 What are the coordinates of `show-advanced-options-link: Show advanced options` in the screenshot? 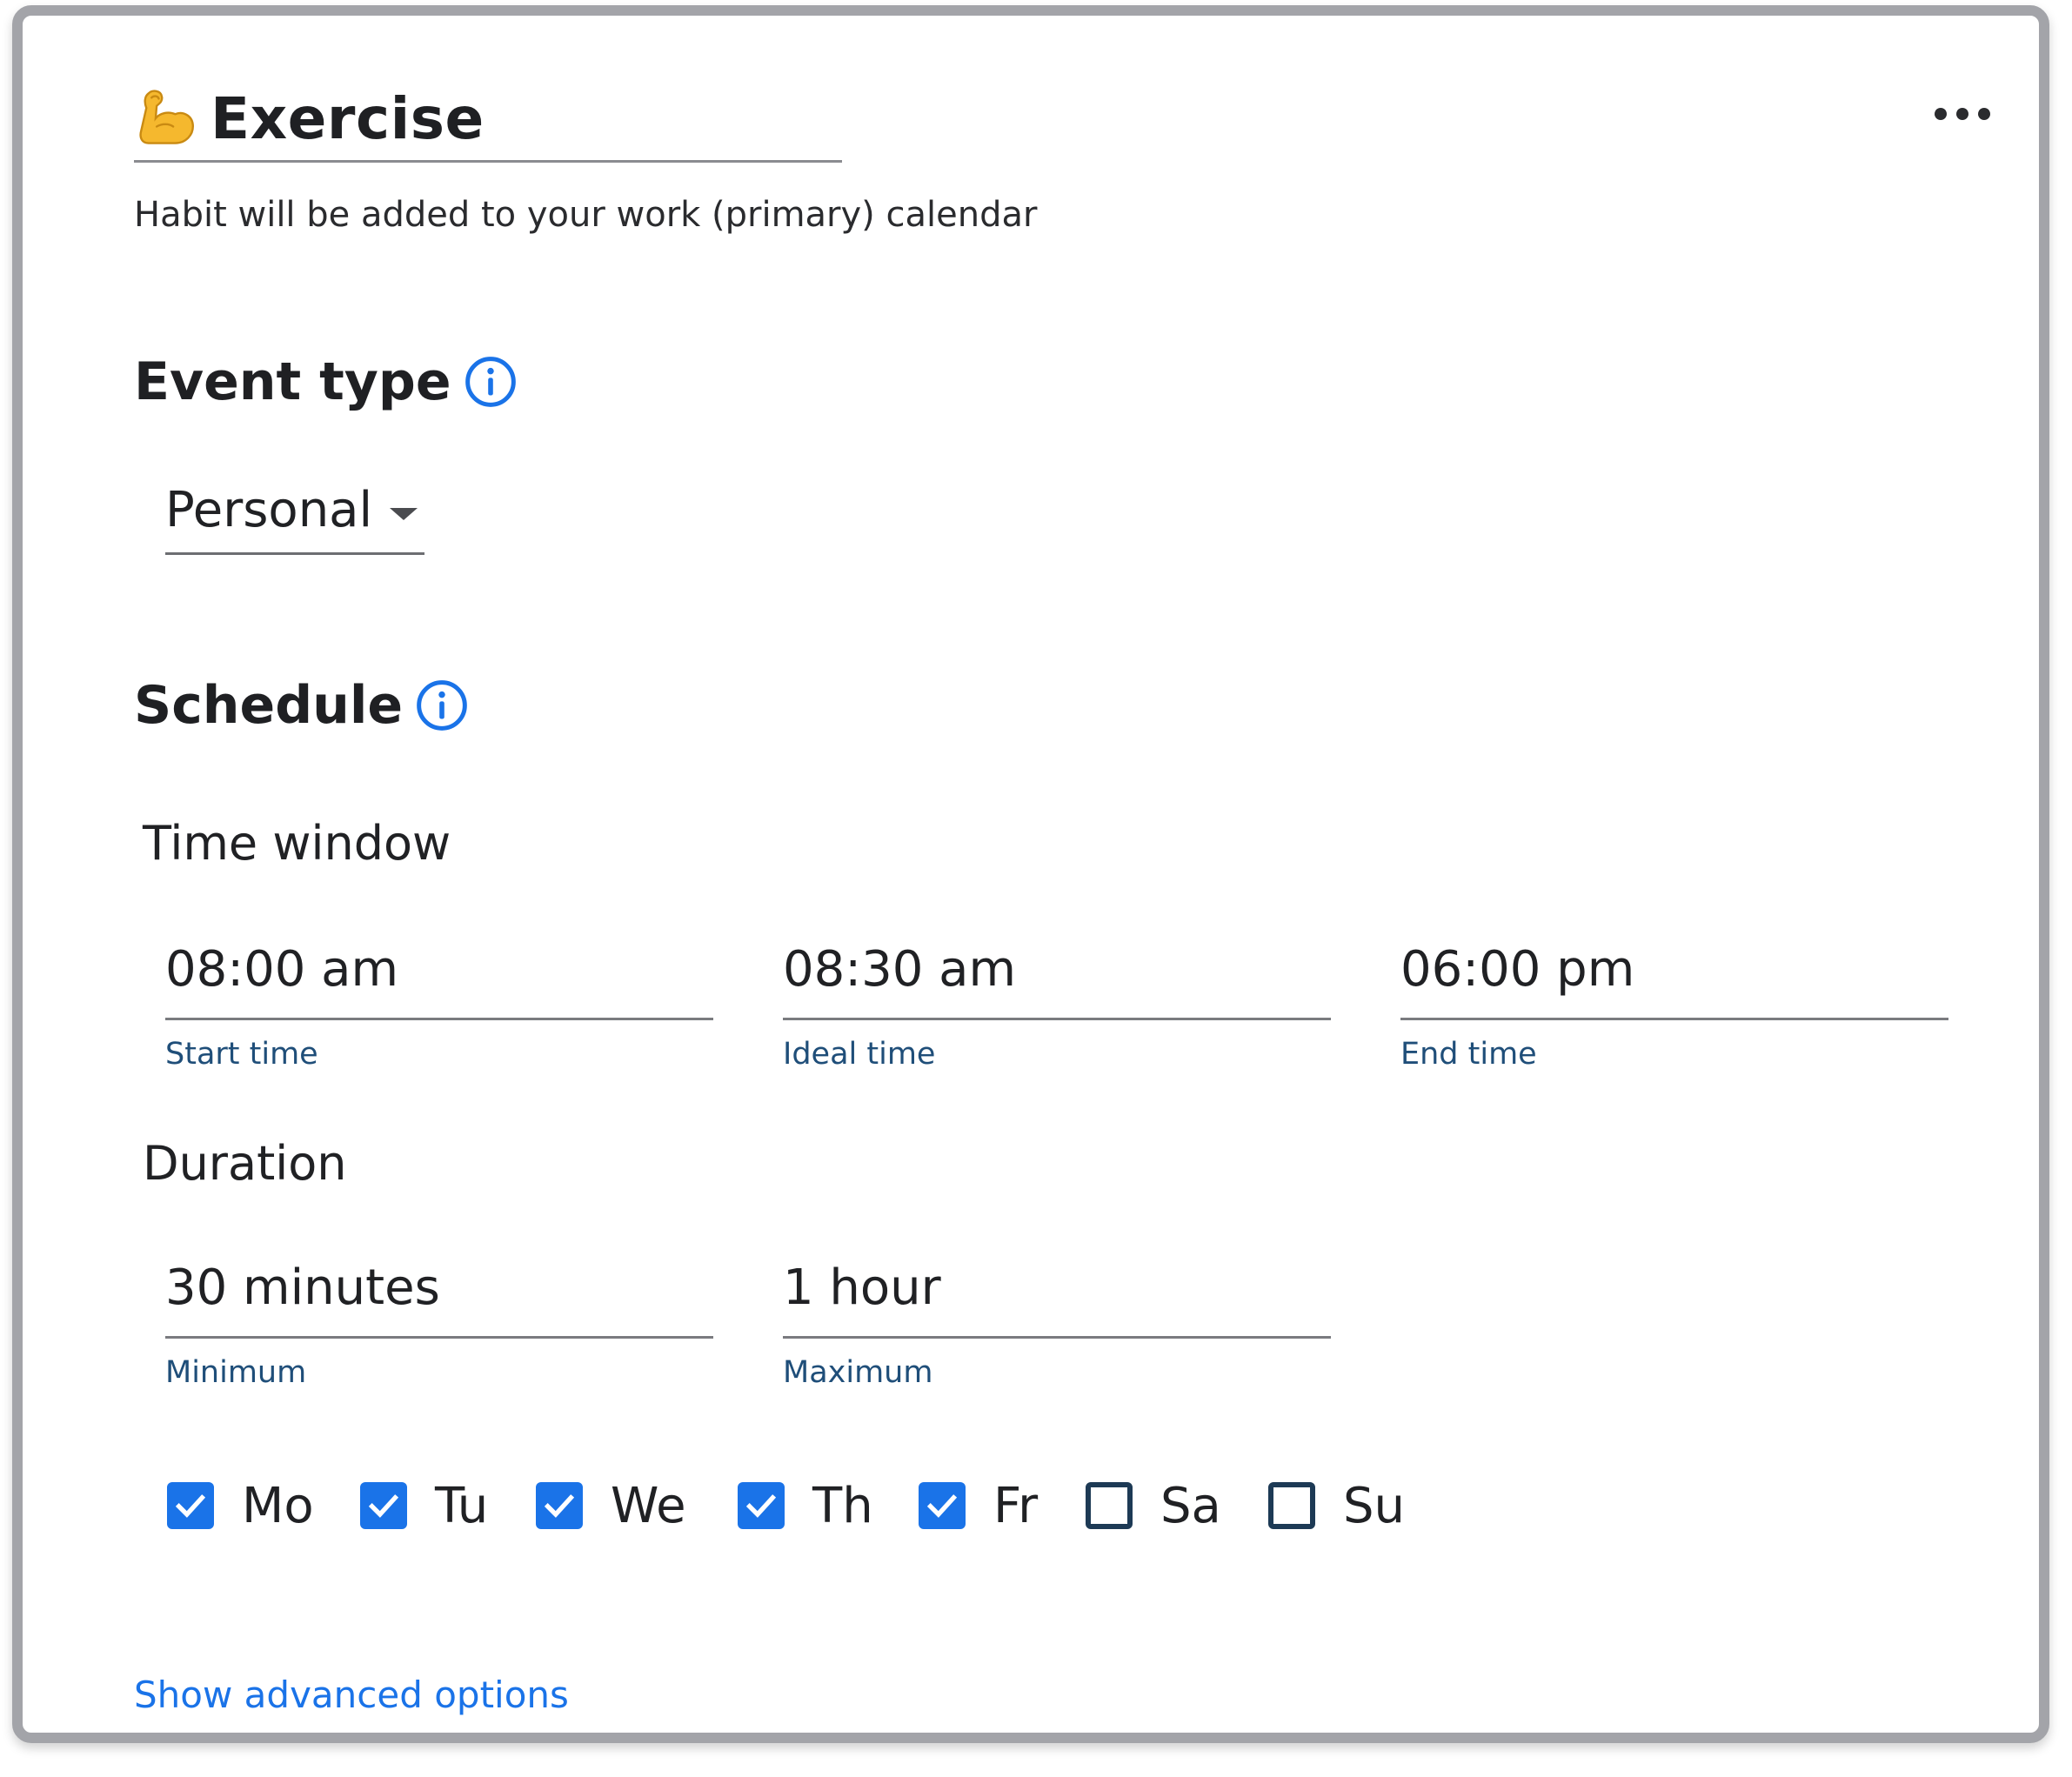 It's located at (351, 1694).